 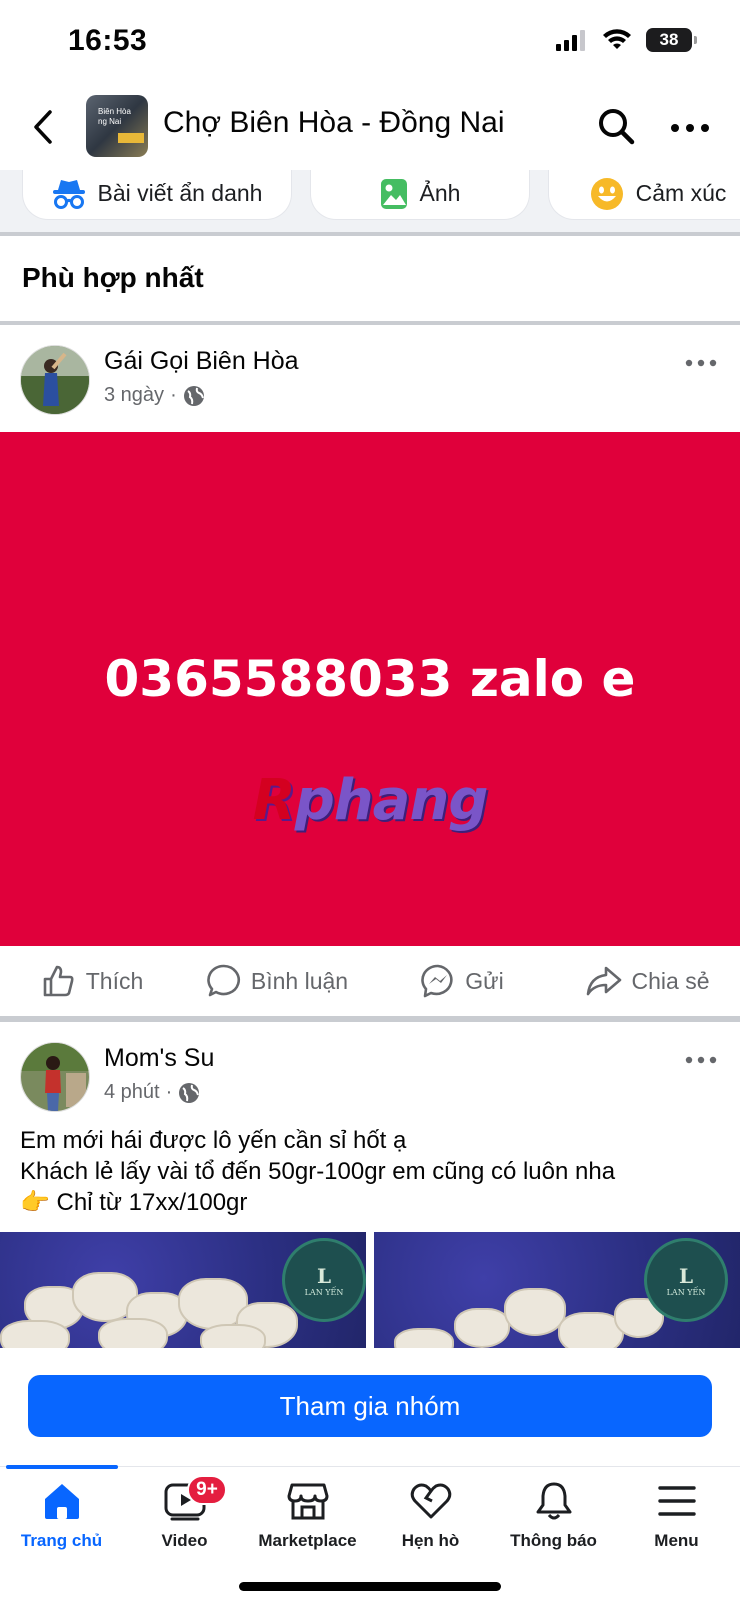 What do you see at coordinates (437, 981) in the screenshot?
I see `messenger-icon` at bounding box center [437, 981].